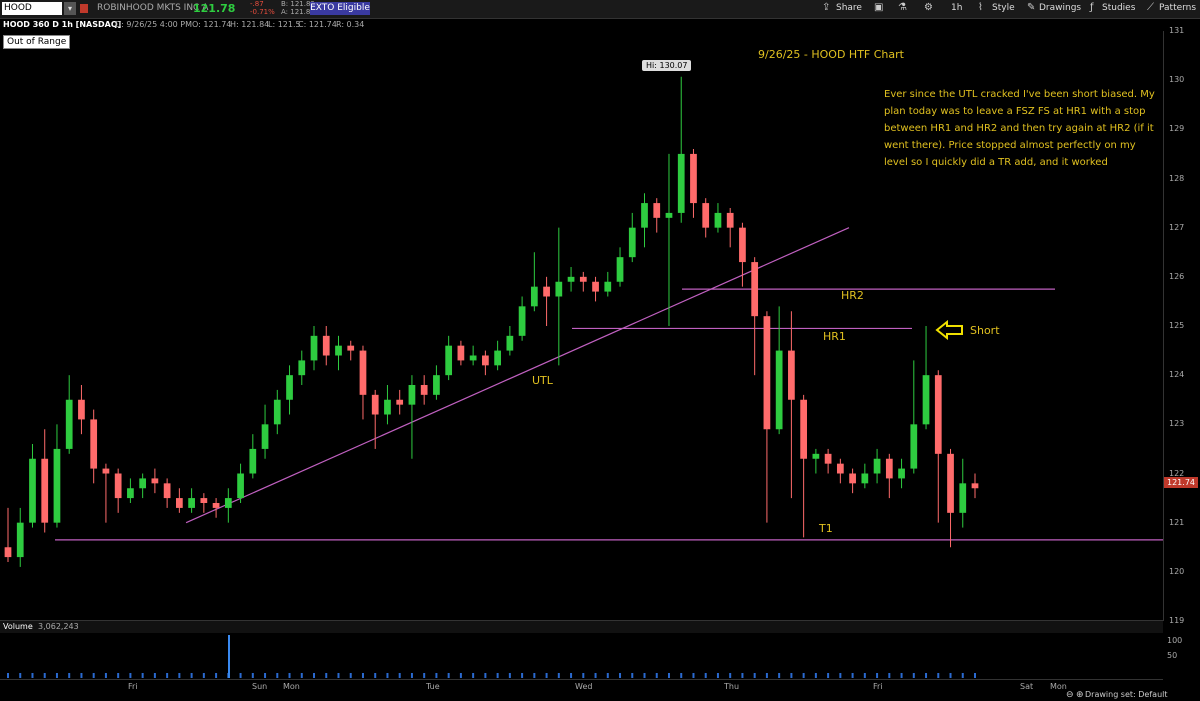 This screenshot has width=1200, height=701. I want to click on drawing-set: Drawing set: Default, so click(1126, 694).